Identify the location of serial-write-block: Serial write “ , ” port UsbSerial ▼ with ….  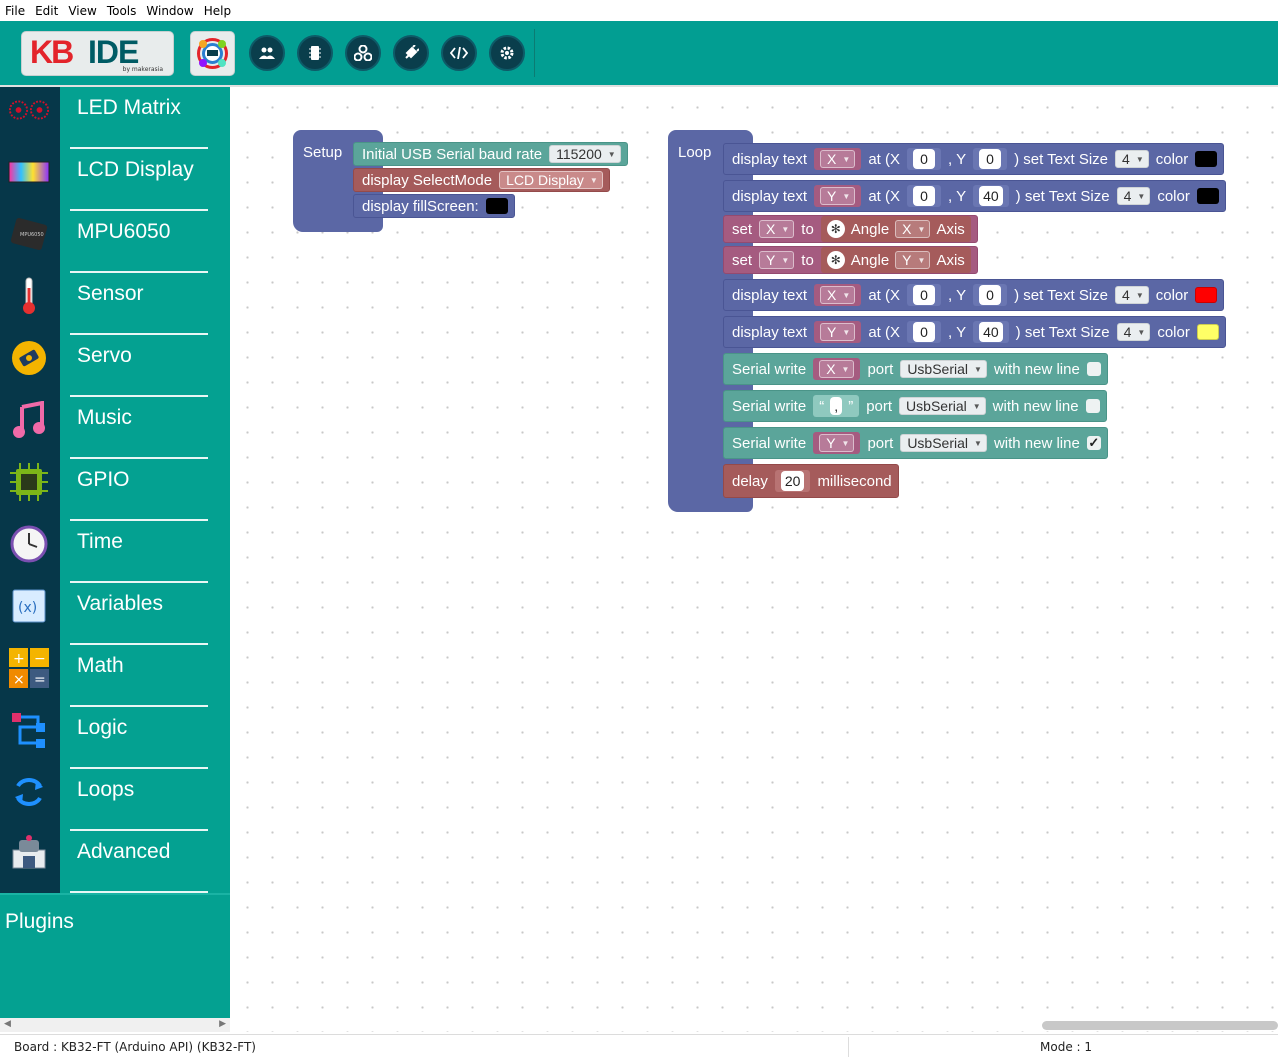
(915, 406).